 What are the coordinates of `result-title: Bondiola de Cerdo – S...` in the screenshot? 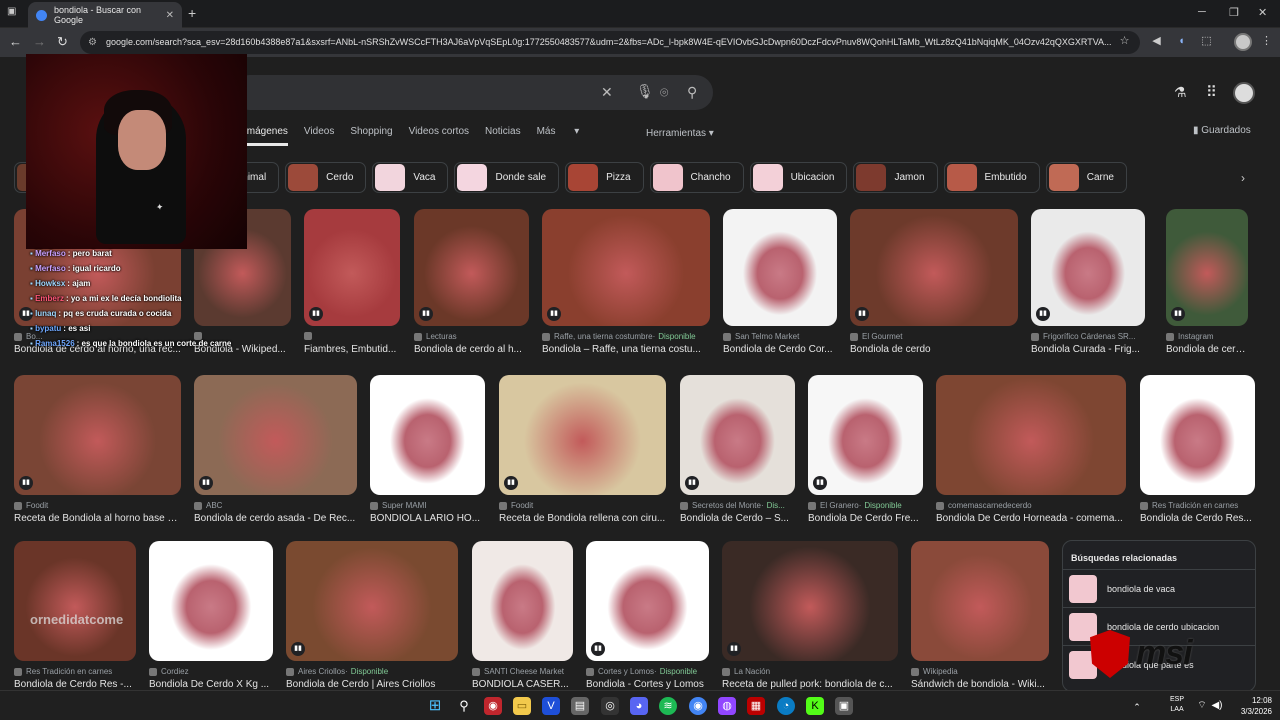 It's located at (737, 518).